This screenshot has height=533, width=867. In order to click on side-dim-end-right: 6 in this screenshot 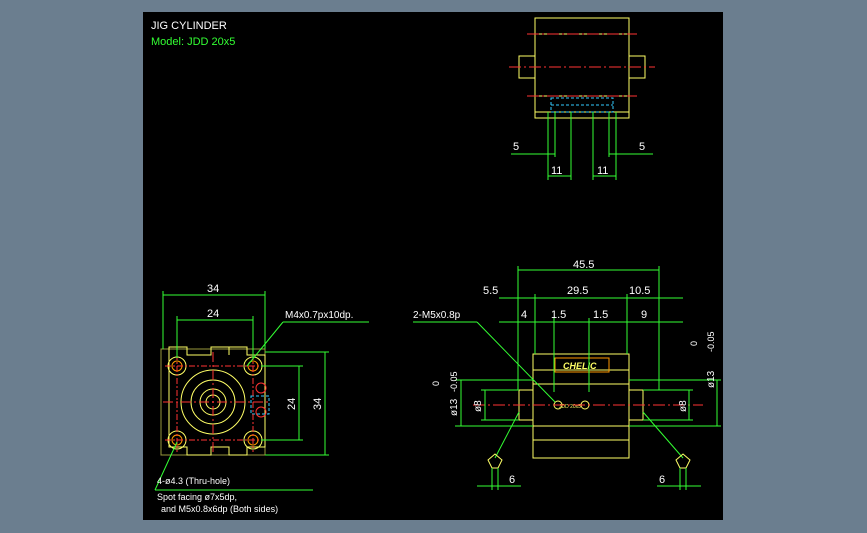, I will do `click(662, 480)`.